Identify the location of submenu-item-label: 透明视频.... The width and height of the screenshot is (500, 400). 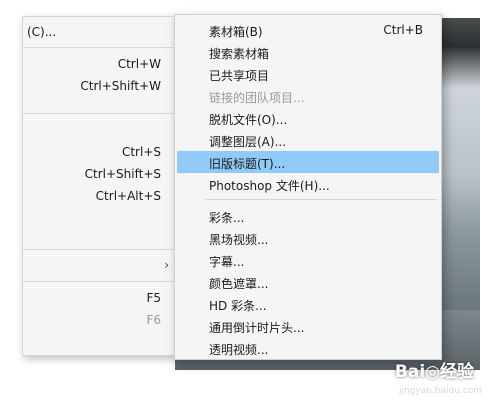
(239, 350).